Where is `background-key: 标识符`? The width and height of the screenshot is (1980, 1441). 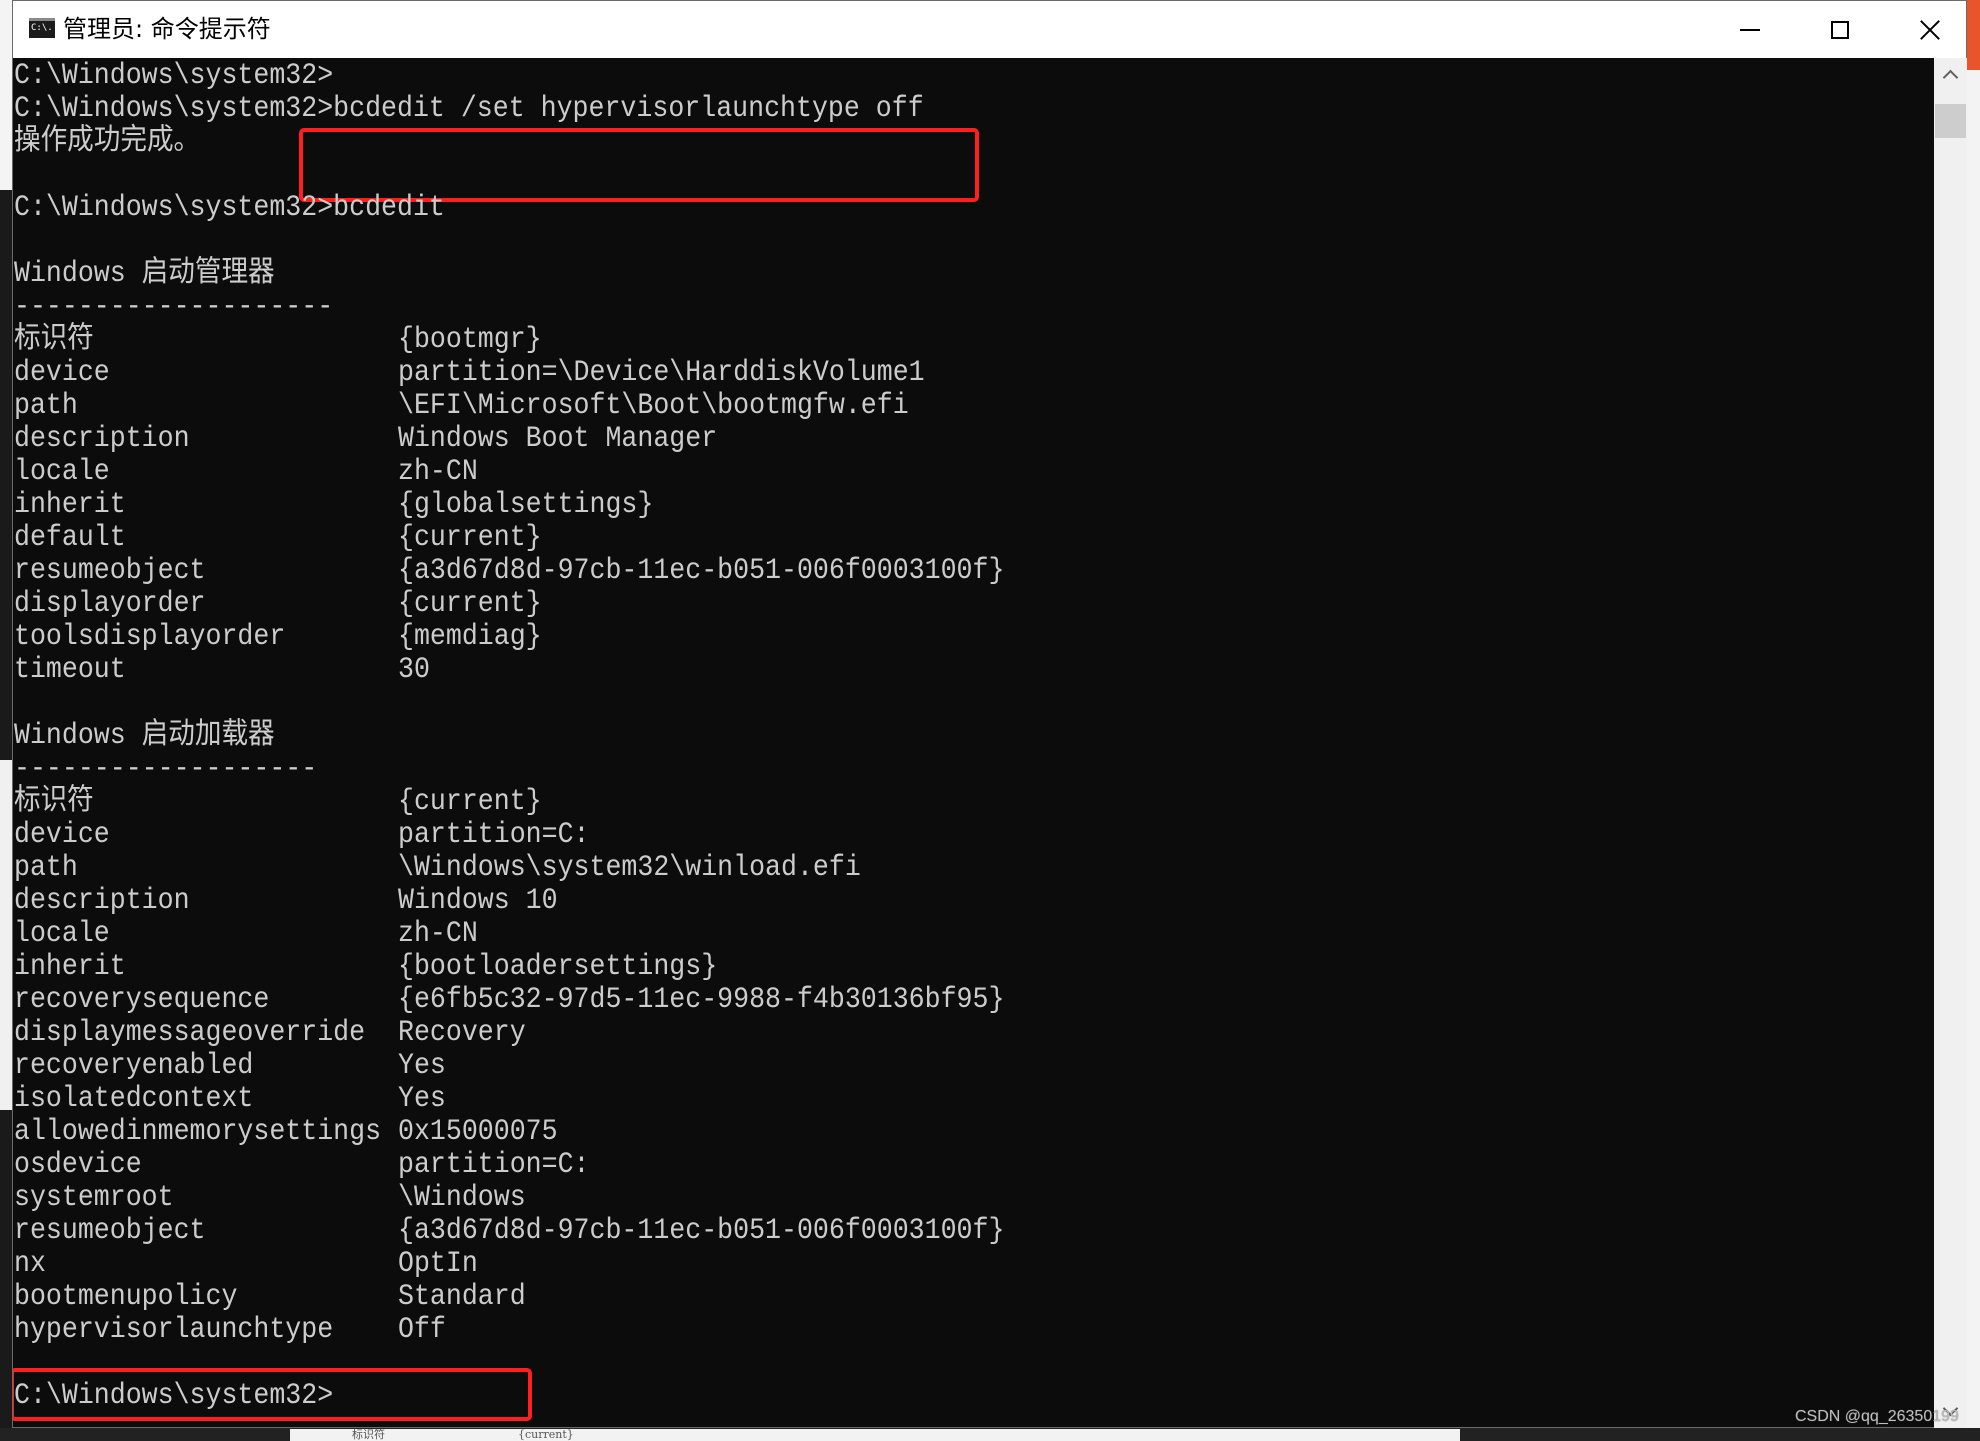 background-key: 标识符 is located at coordinates (368, 1435).